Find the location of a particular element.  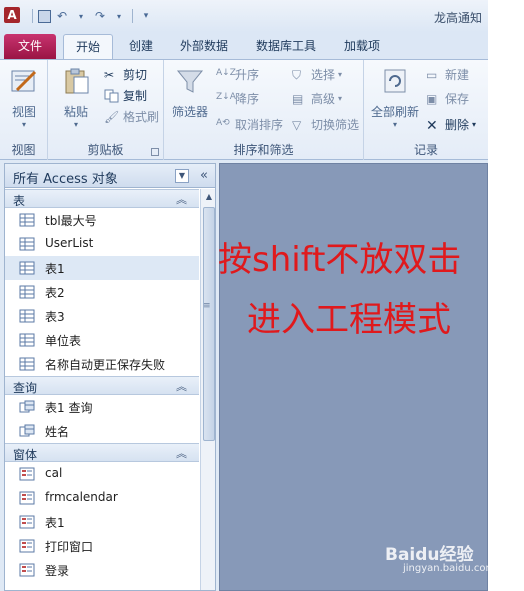

cut-button: ✂ 剪切 is located at coordinates (125, 74).